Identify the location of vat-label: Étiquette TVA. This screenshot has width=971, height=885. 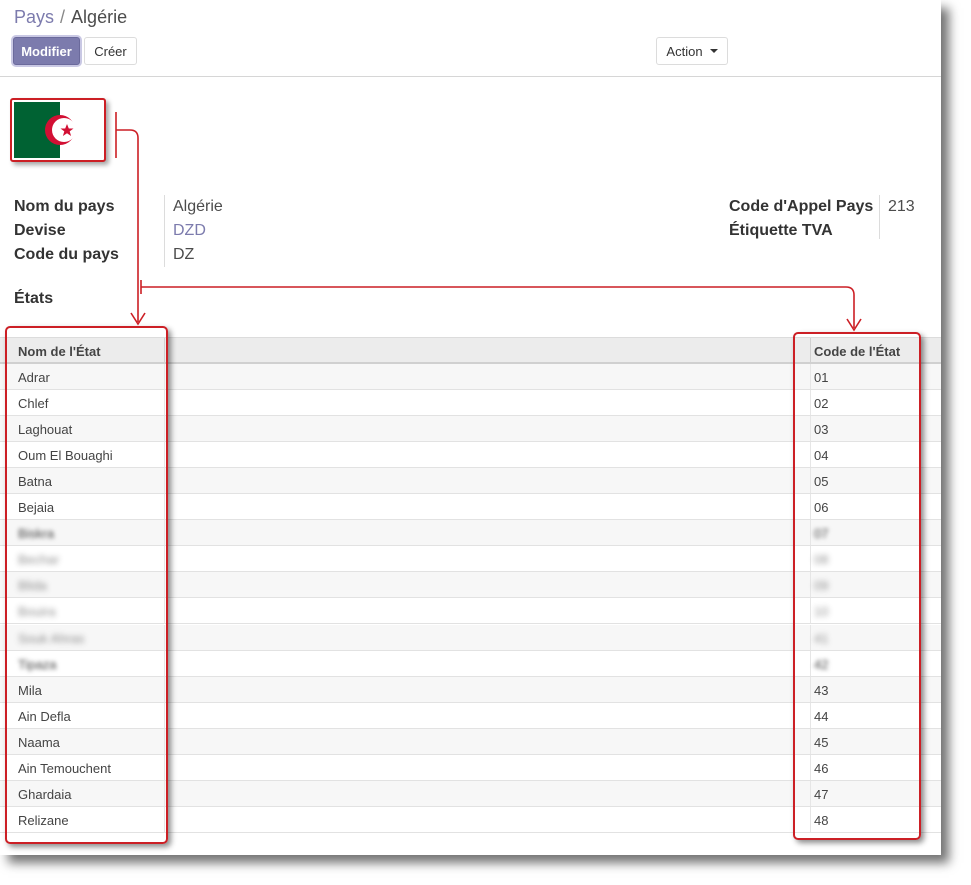
(781, 230).